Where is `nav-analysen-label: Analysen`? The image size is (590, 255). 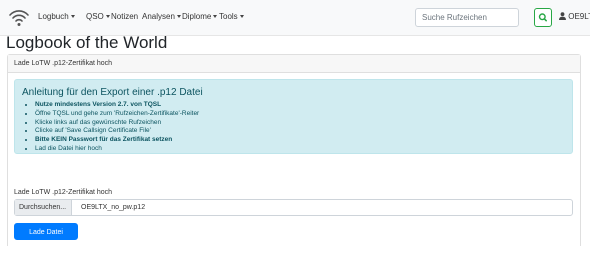
nav-analysen-label: Analysen is located at coordinates (158, 16).